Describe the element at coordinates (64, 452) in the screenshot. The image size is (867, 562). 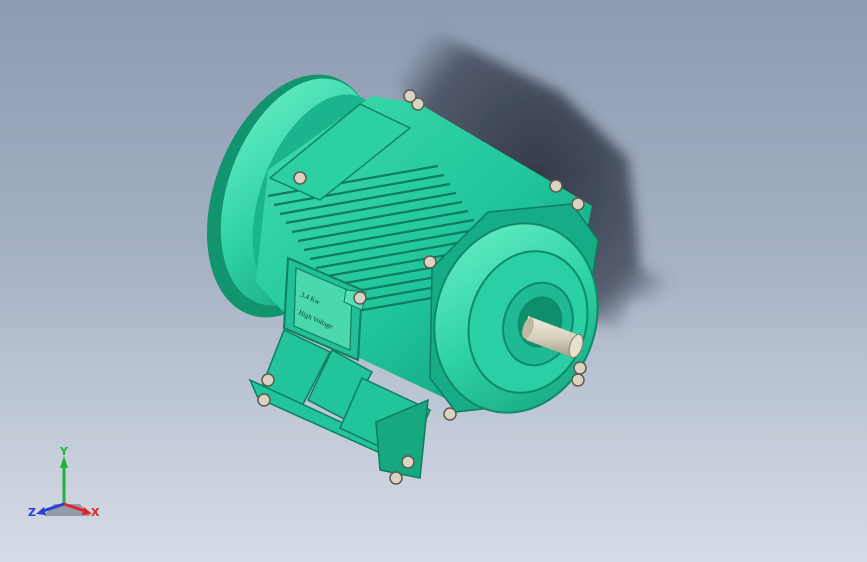
I see `triad-y-label: Y` at that location.